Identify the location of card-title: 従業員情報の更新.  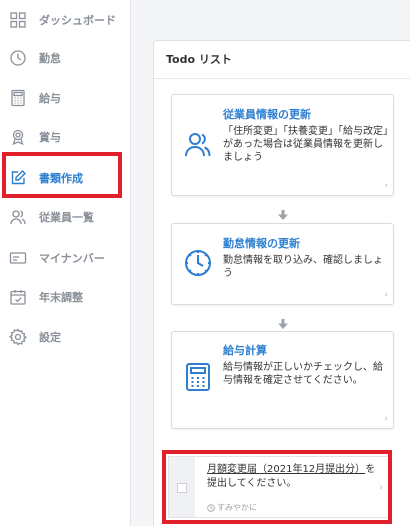
(267, 114).